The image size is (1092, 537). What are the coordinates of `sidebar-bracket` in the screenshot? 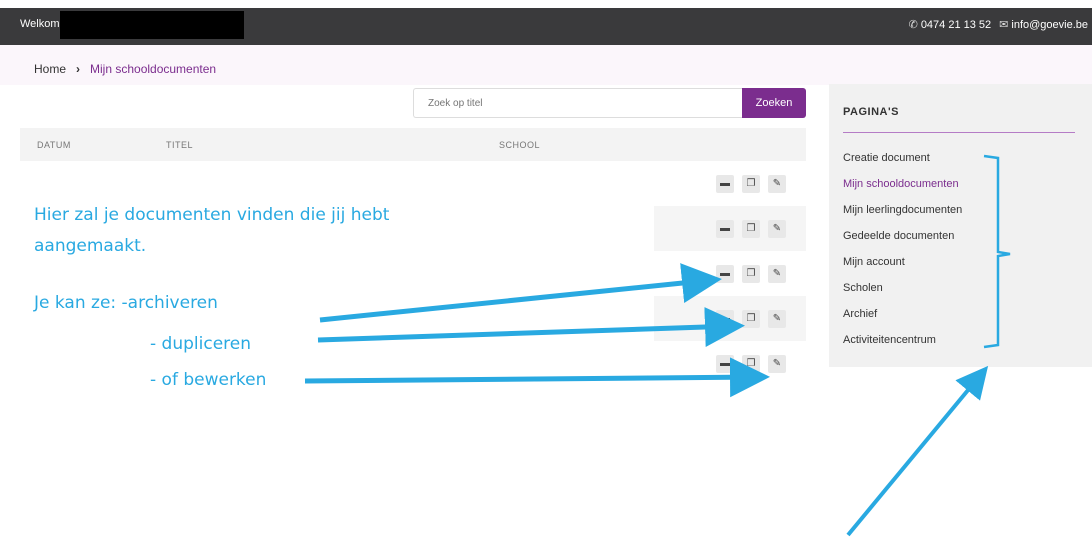 It's located at (997, 251).